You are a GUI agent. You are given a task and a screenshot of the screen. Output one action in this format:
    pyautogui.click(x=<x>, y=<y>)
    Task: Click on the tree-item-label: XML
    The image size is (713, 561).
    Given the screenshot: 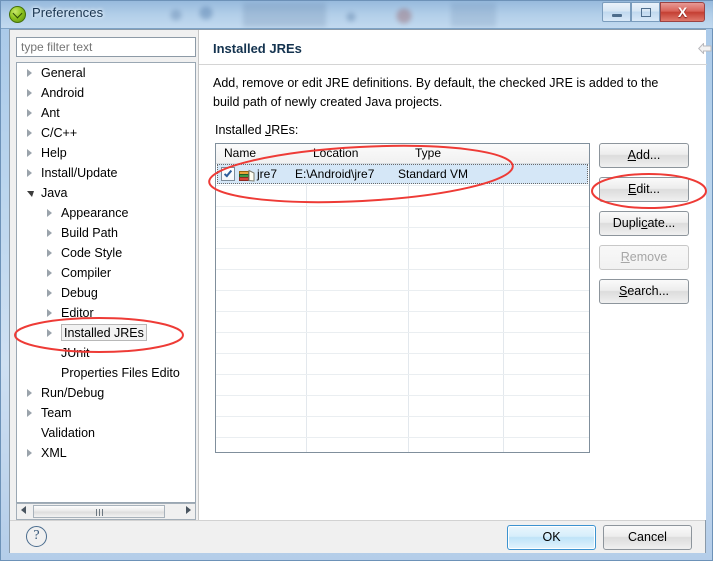 What is the action you would take?
    pyautogui.click(x=54, y=453)
    